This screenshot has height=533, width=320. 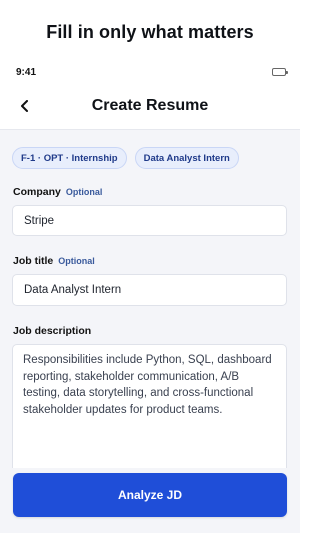 I want to click on back-button, so click(x=24, y=106).